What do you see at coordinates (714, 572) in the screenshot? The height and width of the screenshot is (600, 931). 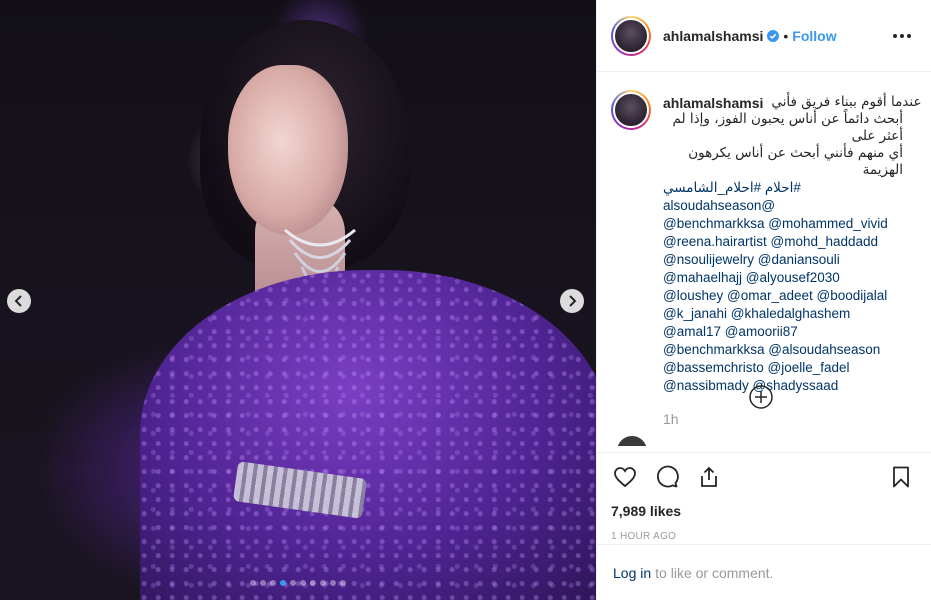 I see `login-prompt-text: to like or comment.` at bounding box center [714, 572].